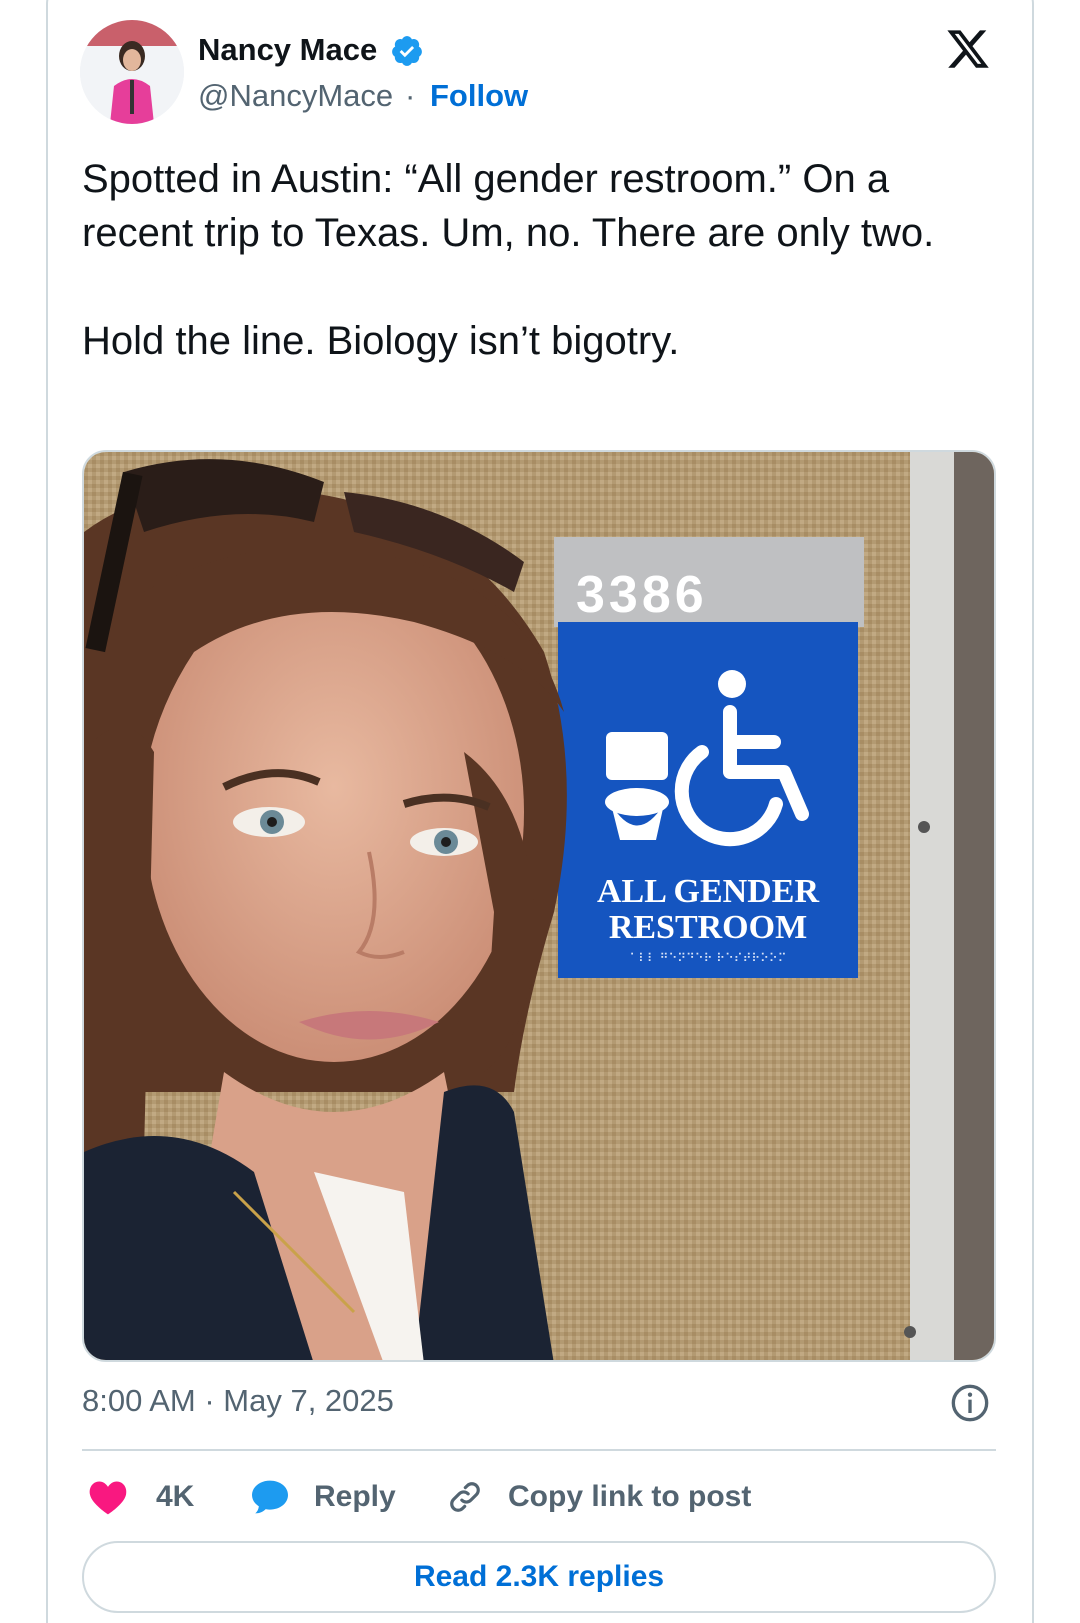 The image size is (1080, 1623). I want to click on author-handle: @NancyMace, so click(295, 96).